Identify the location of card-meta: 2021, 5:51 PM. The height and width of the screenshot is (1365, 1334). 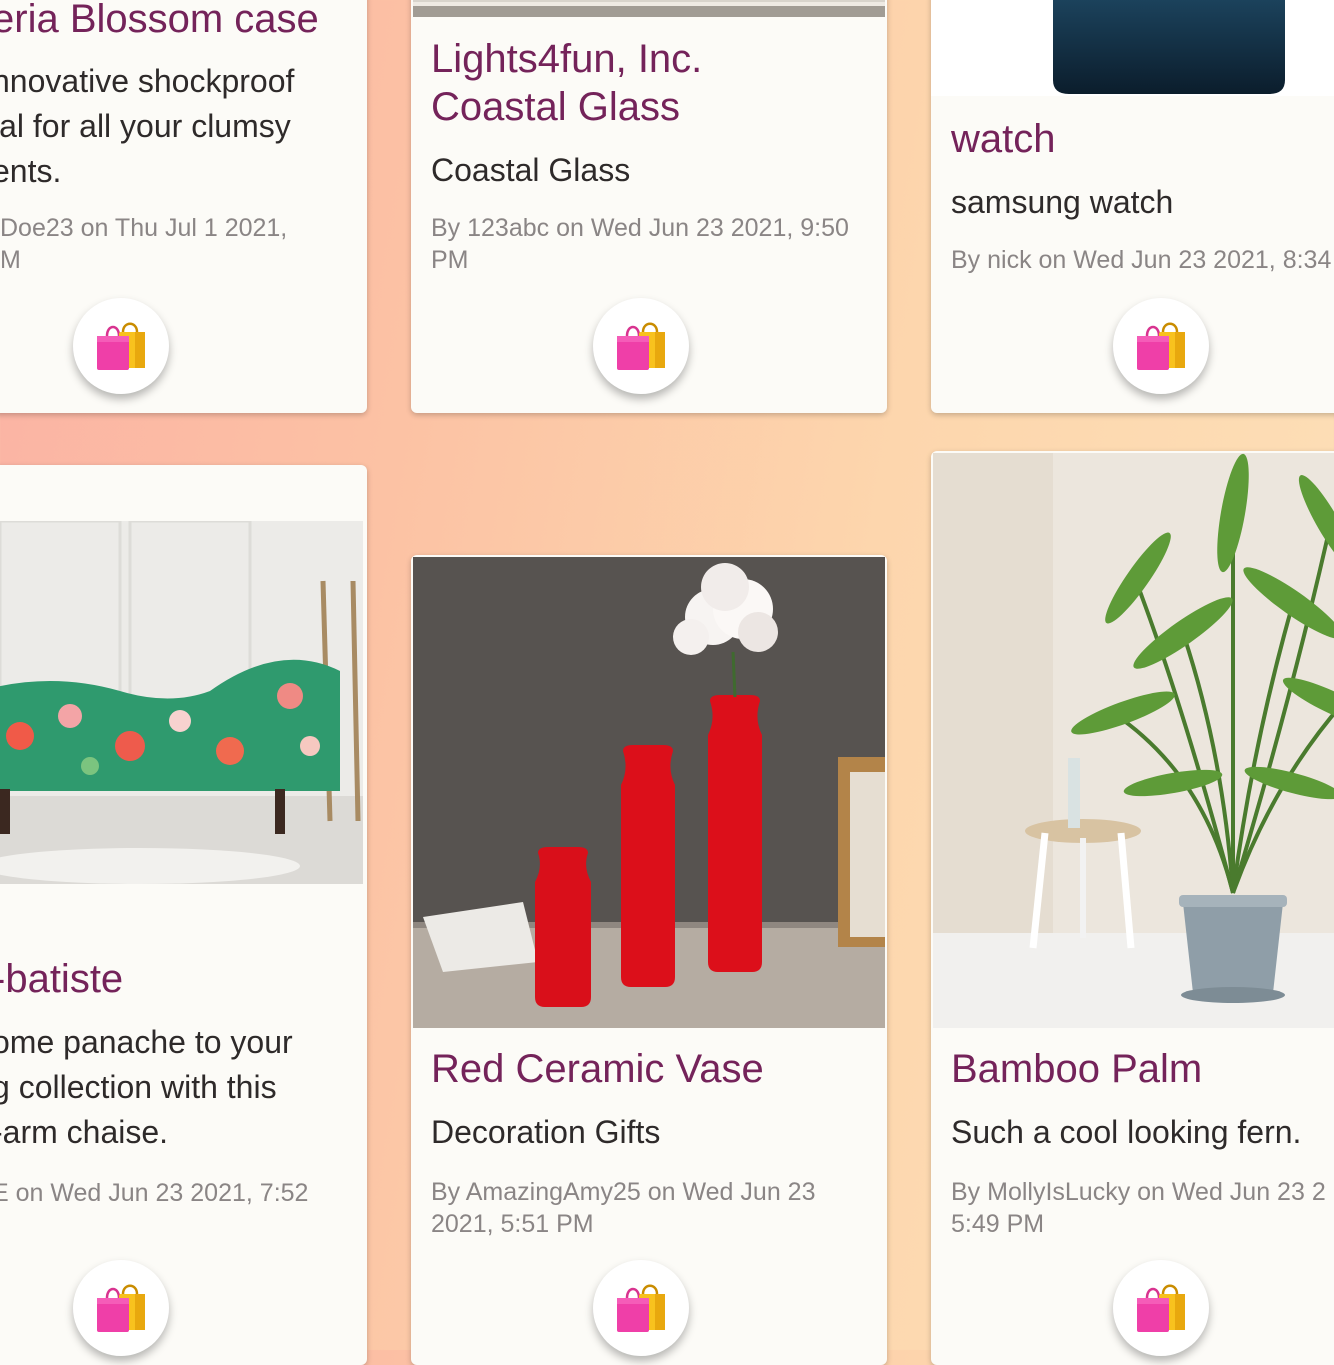
(512, 1224).